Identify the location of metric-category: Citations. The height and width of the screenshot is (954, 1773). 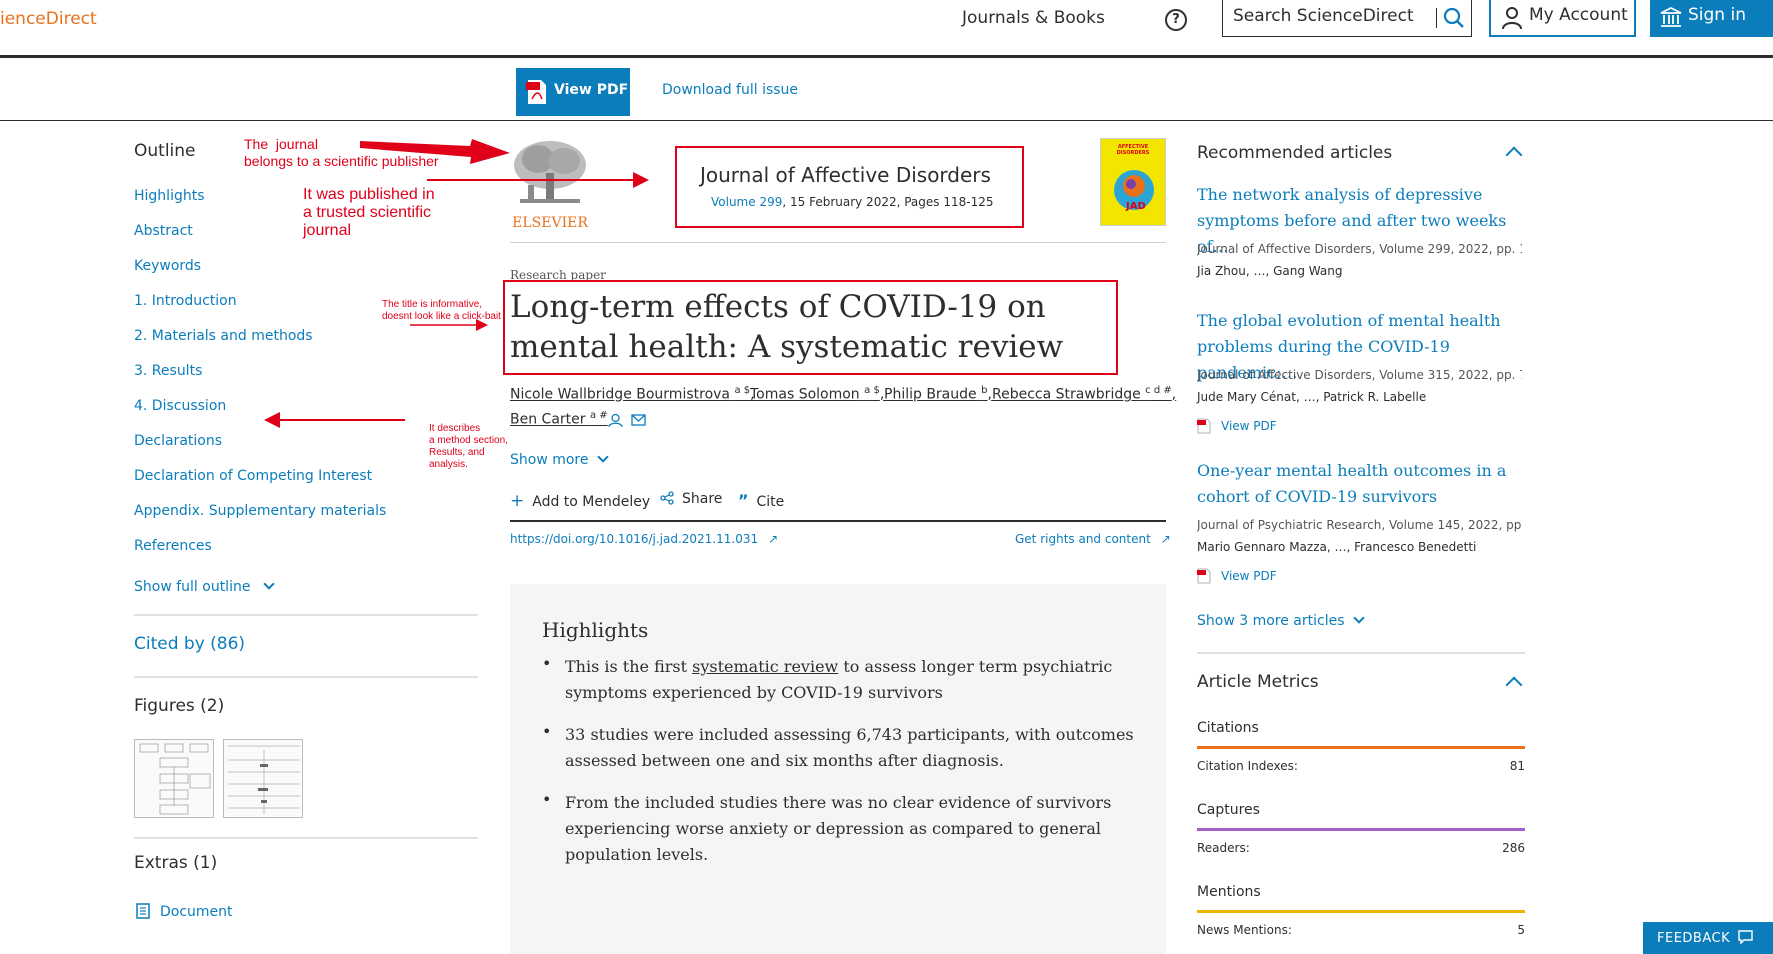
(1228, 728).